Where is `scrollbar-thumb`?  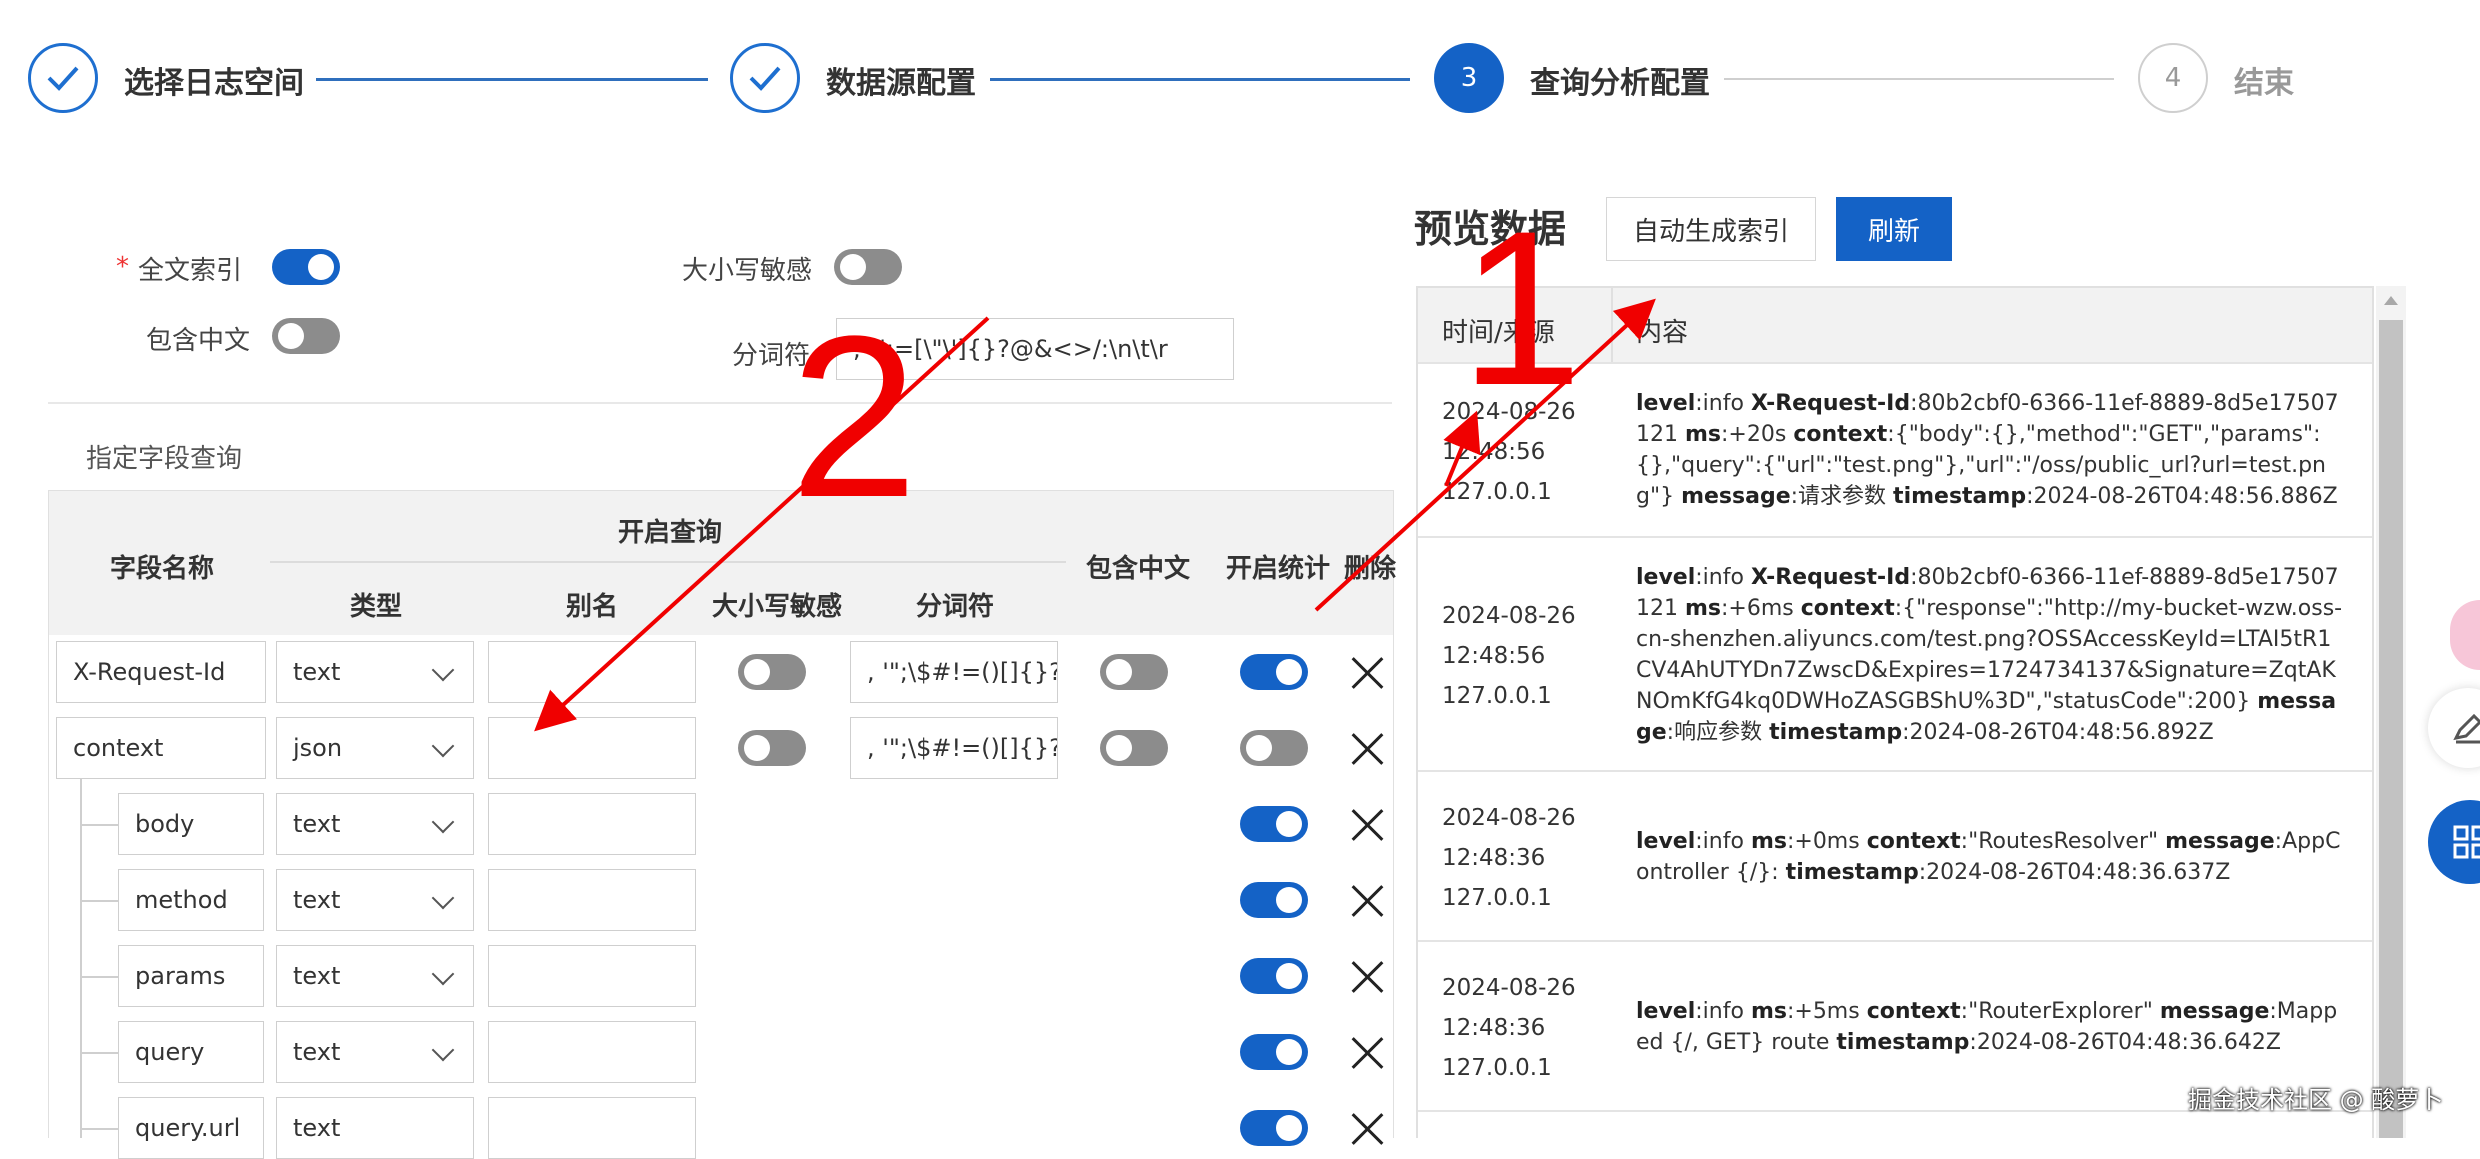
scrollbar-thumb is located at coordinates (2391, 729).